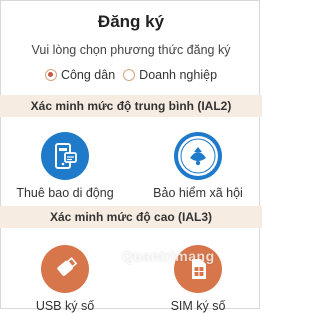 The image size is (320, 313). What do you see at coordinates (112, 254) in the screenshot?
I see `watermark-logo` at bounding box center [112, 254].